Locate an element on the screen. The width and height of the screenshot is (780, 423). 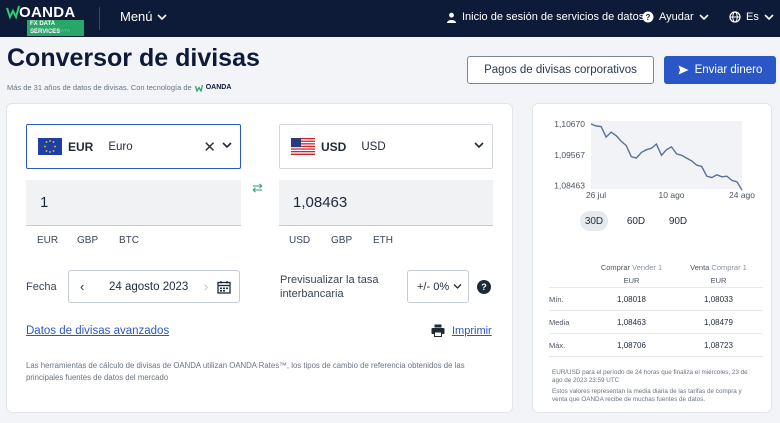
logo-tagline: SMARTER DATA is located at coordinates (50, 30).